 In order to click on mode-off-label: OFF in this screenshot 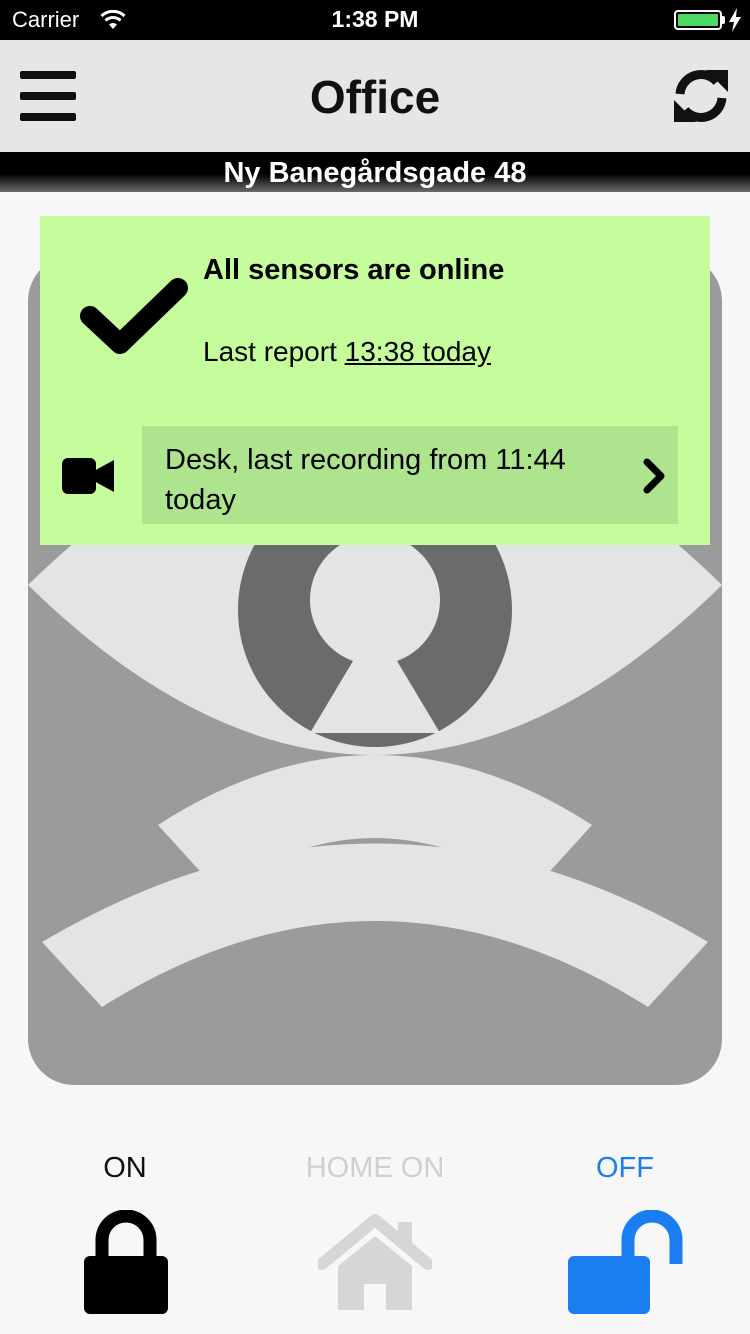, I will do `click(625, 1168)`.